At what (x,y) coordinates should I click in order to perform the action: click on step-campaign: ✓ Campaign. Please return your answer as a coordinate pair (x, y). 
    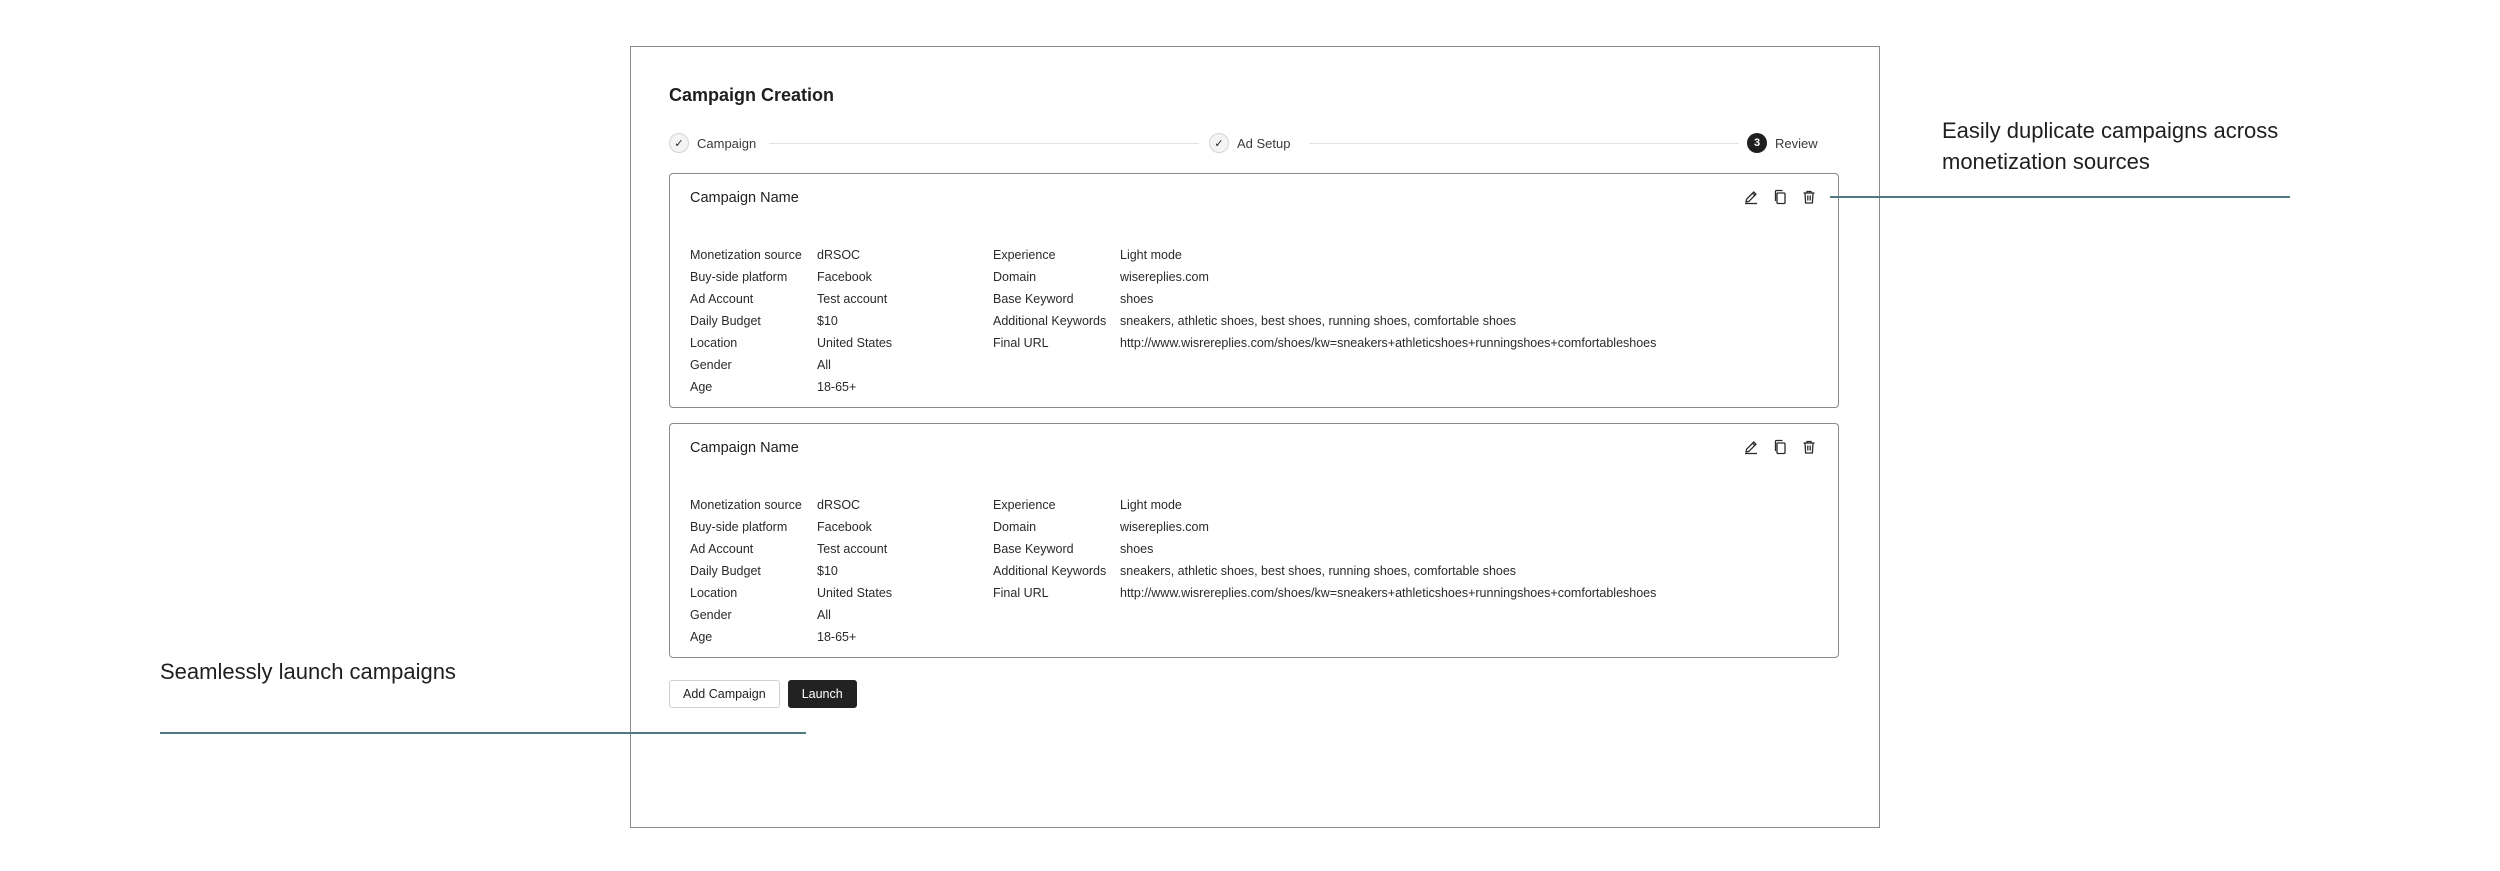
    Looking at the image, I should click on (713, 143).